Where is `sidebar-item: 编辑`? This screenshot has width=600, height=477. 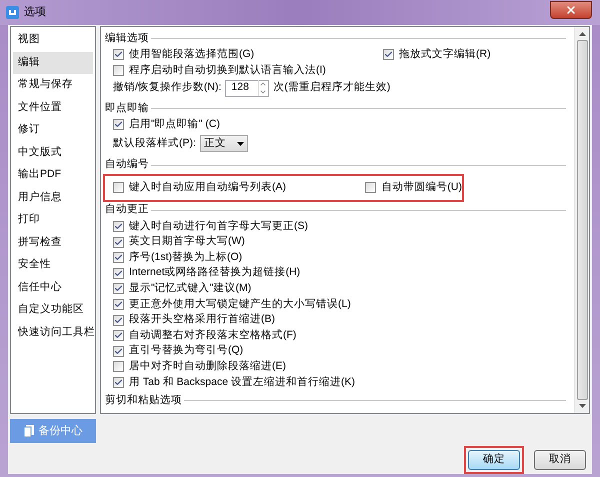
sidebar-item: 编辑 is located at coordinates (53, 63).